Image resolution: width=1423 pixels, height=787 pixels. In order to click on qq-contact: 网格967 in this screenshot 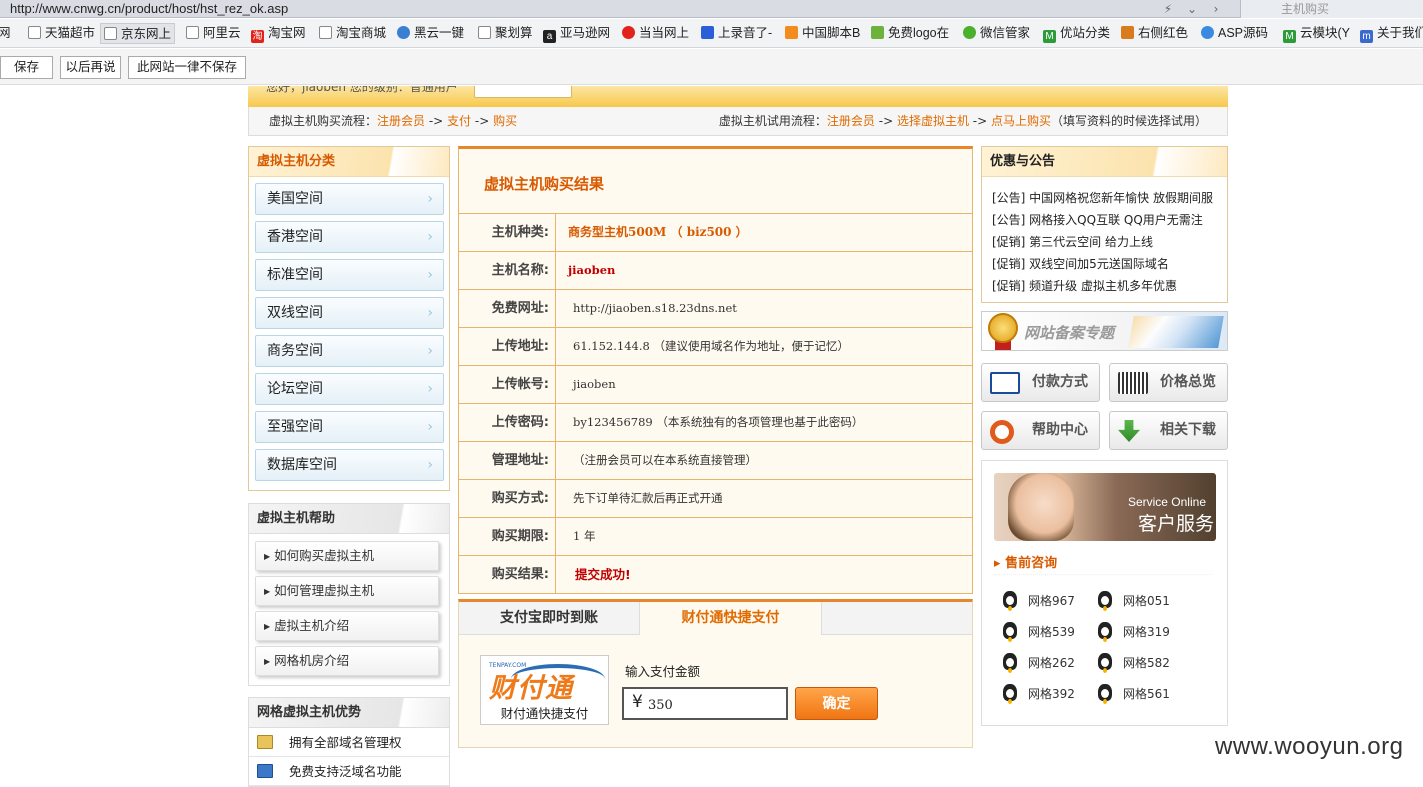, I will do `click(1037, 601)`.